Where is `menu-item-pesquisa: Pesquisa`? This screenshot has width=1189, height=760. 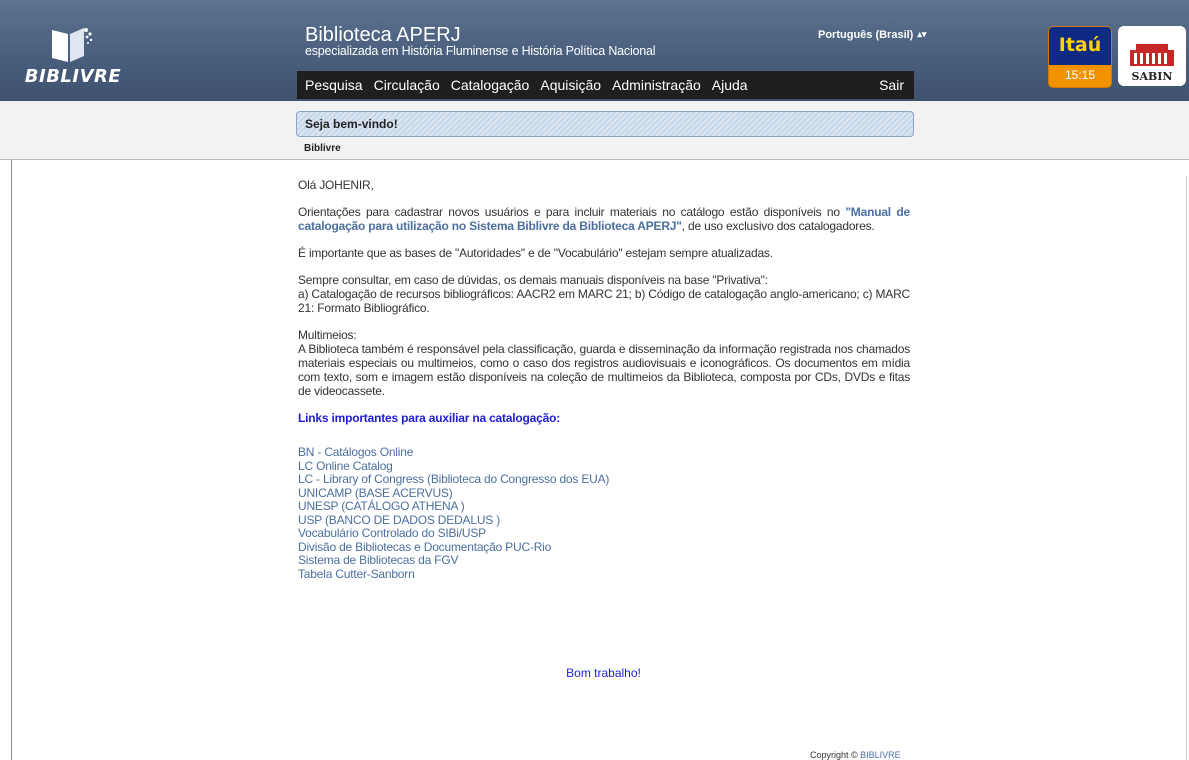 menu-item-pesquisa: Pesquisa is located at coordinates (334, 85).